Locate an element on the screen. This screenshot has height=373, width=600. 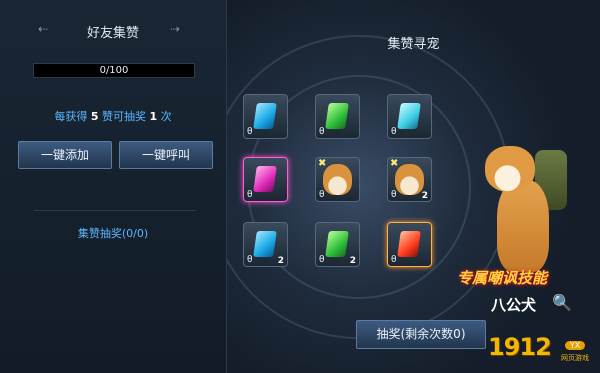
add-all-button: 一键添加 is located at coordinates (65, 155).